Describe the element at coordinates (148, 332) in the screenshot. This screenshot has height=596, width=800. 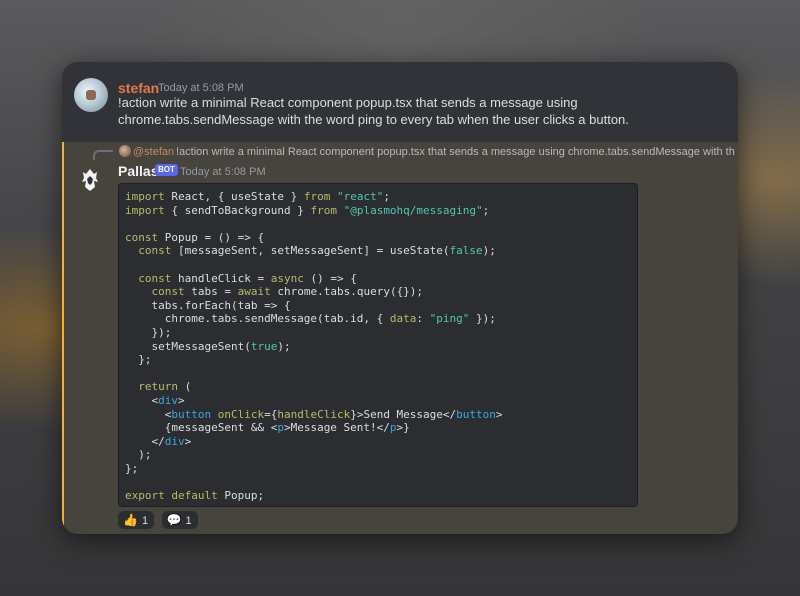
I see `code-line: });` at that location.